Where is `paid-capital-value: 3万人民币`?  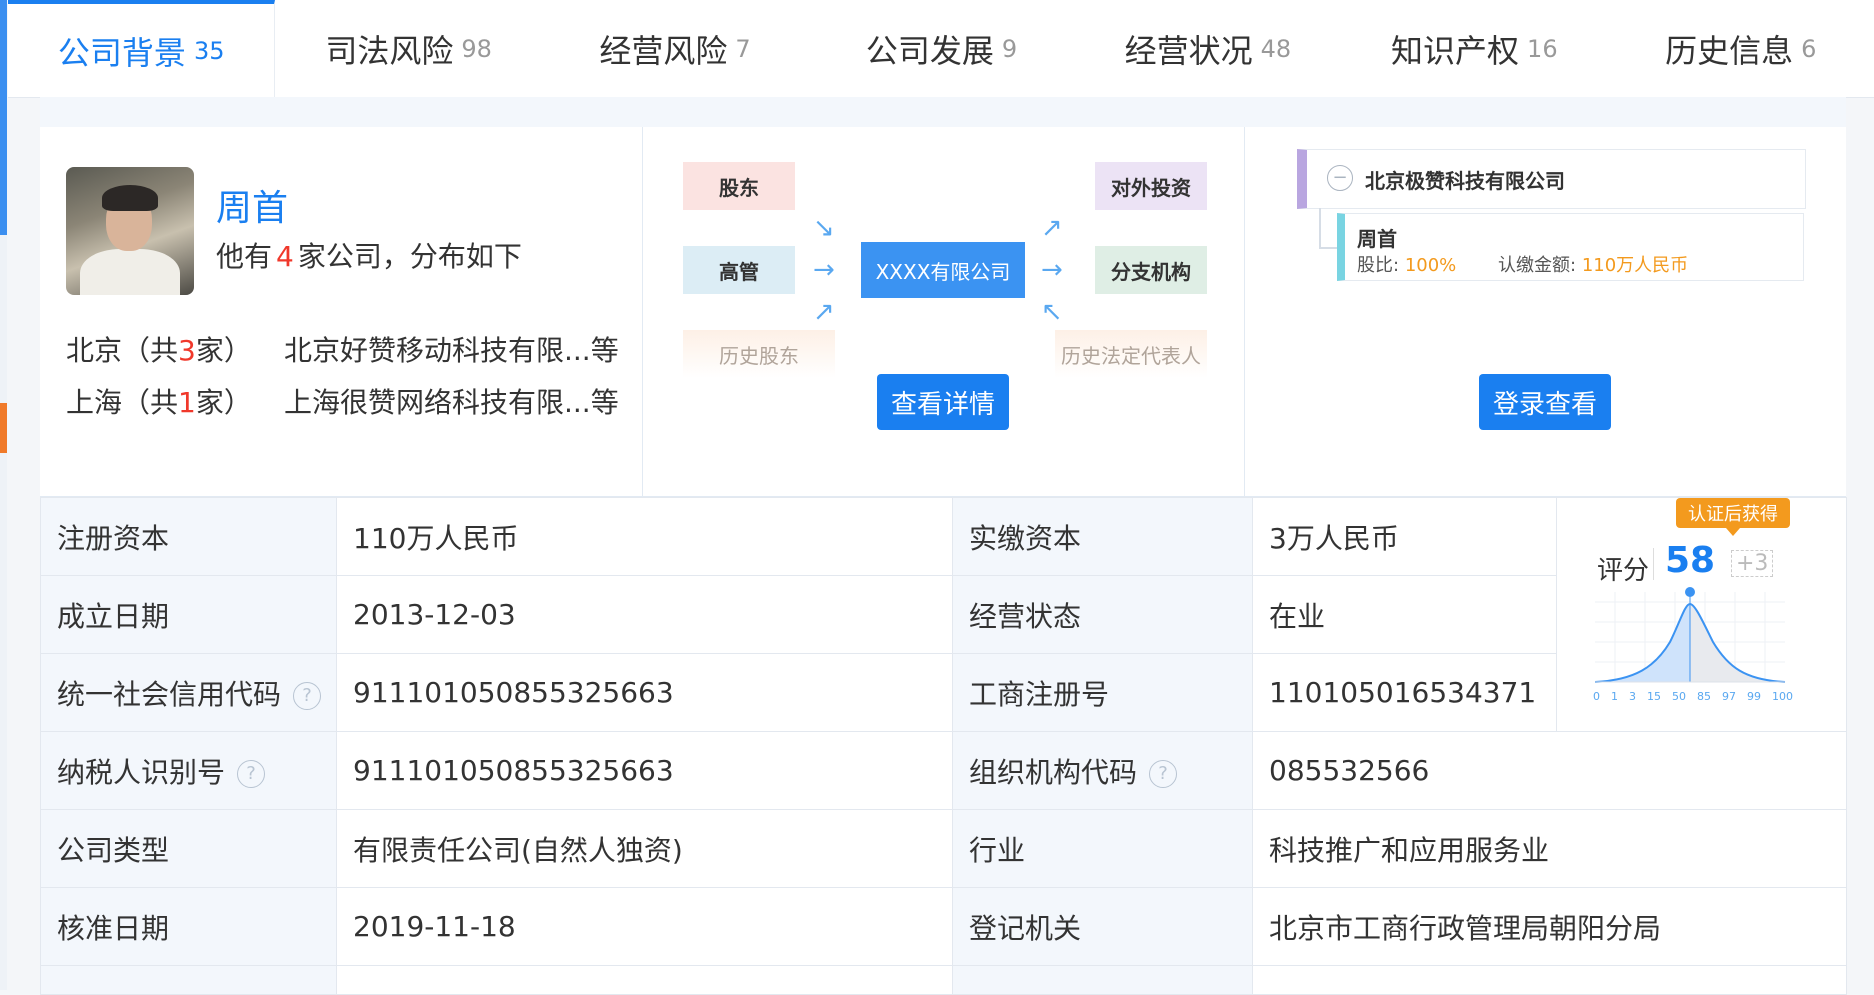 paid-capital-value: 3万人民币 is located at coordinates (1404, 536).